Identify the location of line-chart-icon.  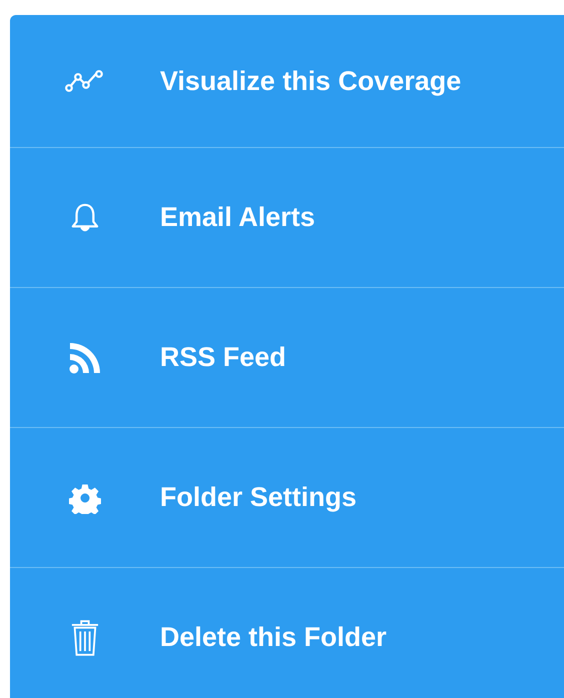
(85, 81).